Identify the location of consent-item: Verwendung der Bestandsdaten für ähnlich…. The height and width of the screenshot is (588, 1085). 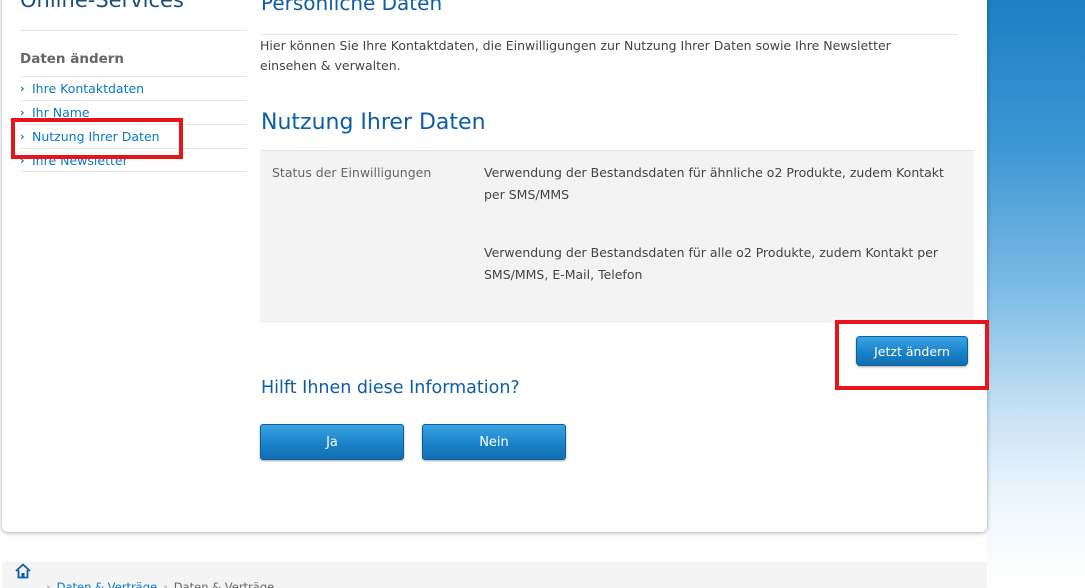
(714, 183).